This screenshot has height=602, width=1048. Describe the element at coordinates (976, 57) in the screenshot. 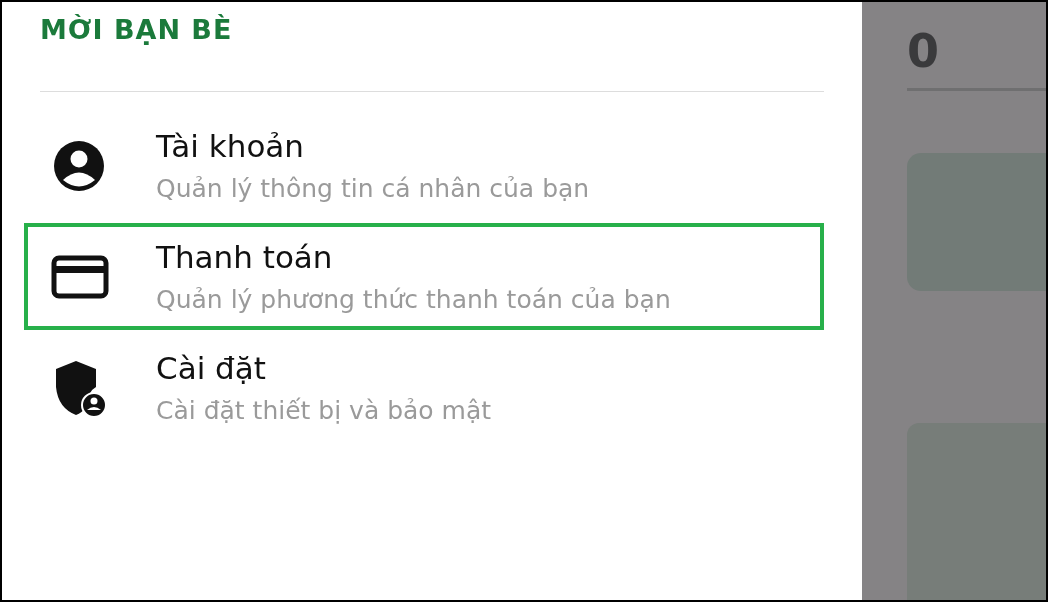

I see `count-value: 0` at that location.